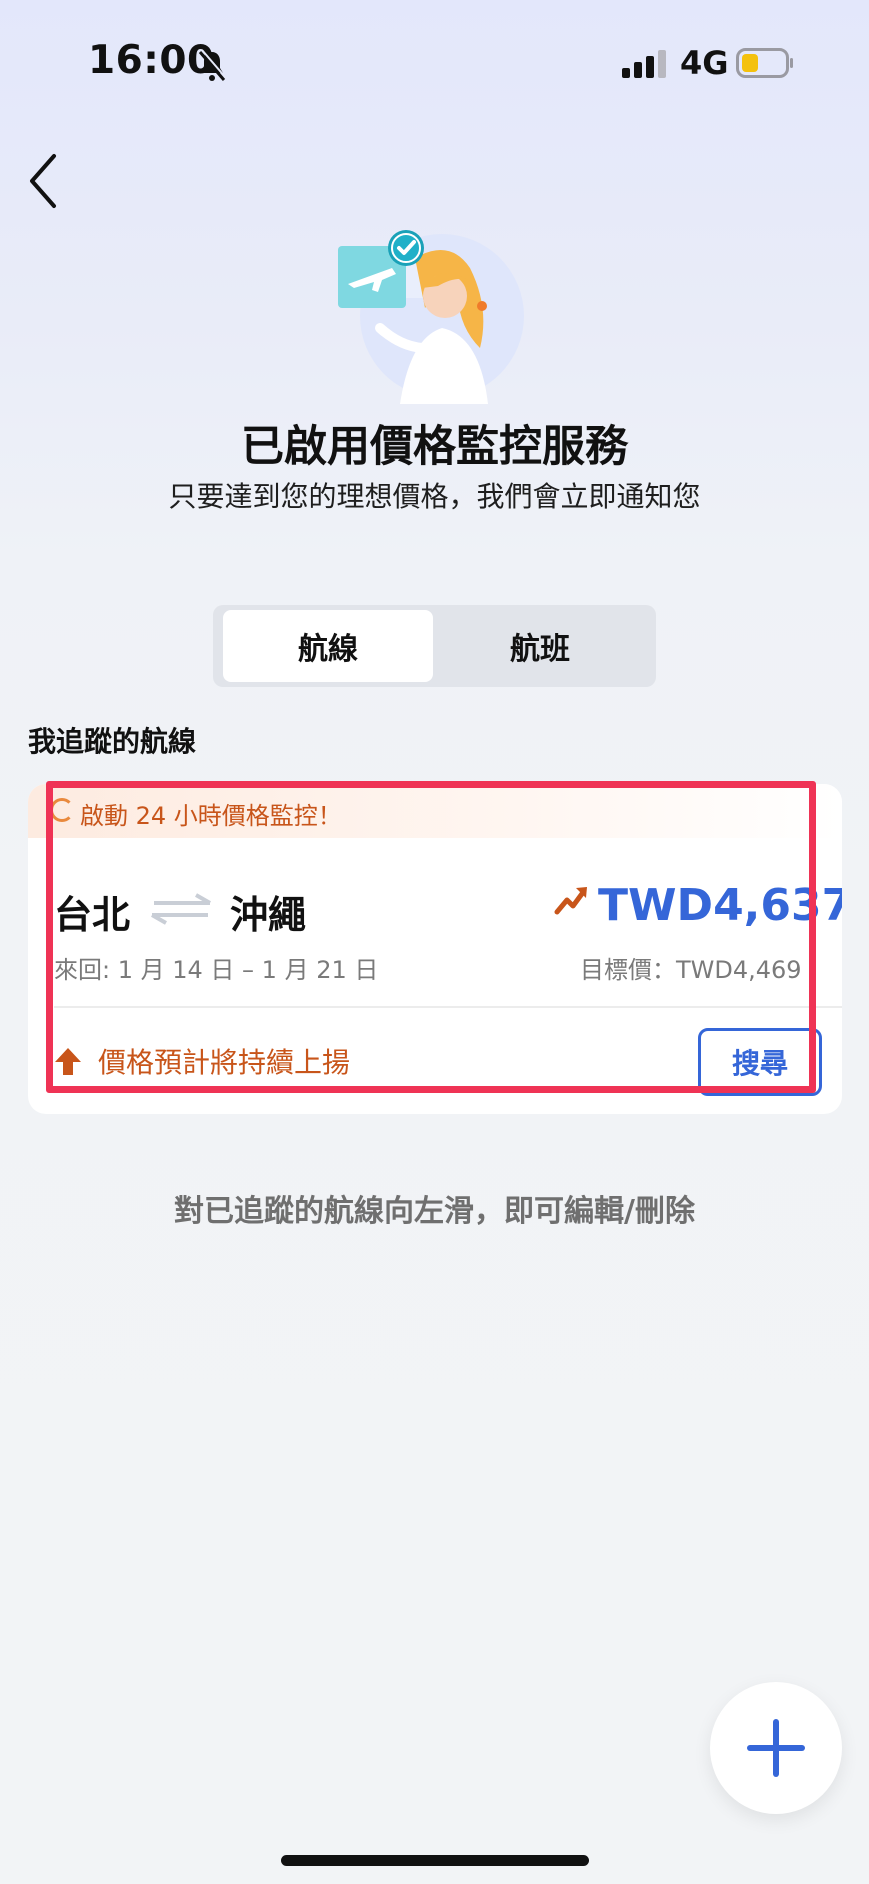 The height and width of the screenshot is (1884, 869). I want to click on loading-icon, so click(62, 810).